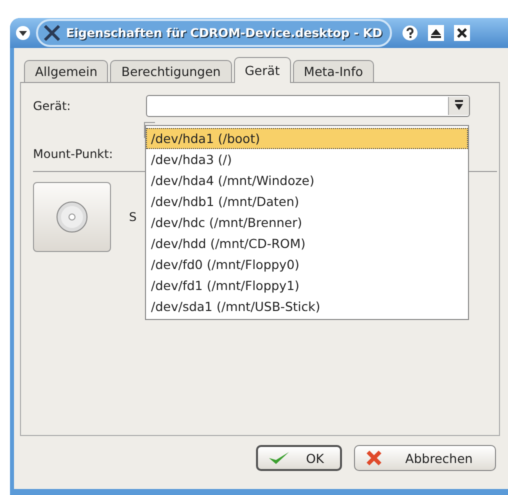 The image size is (508, 495). Describe the element at coordinates (307, 306) in the screenshot. I see `dropdown-option: /dev/sda1 (/mnt/USB-Stick)` at that location.